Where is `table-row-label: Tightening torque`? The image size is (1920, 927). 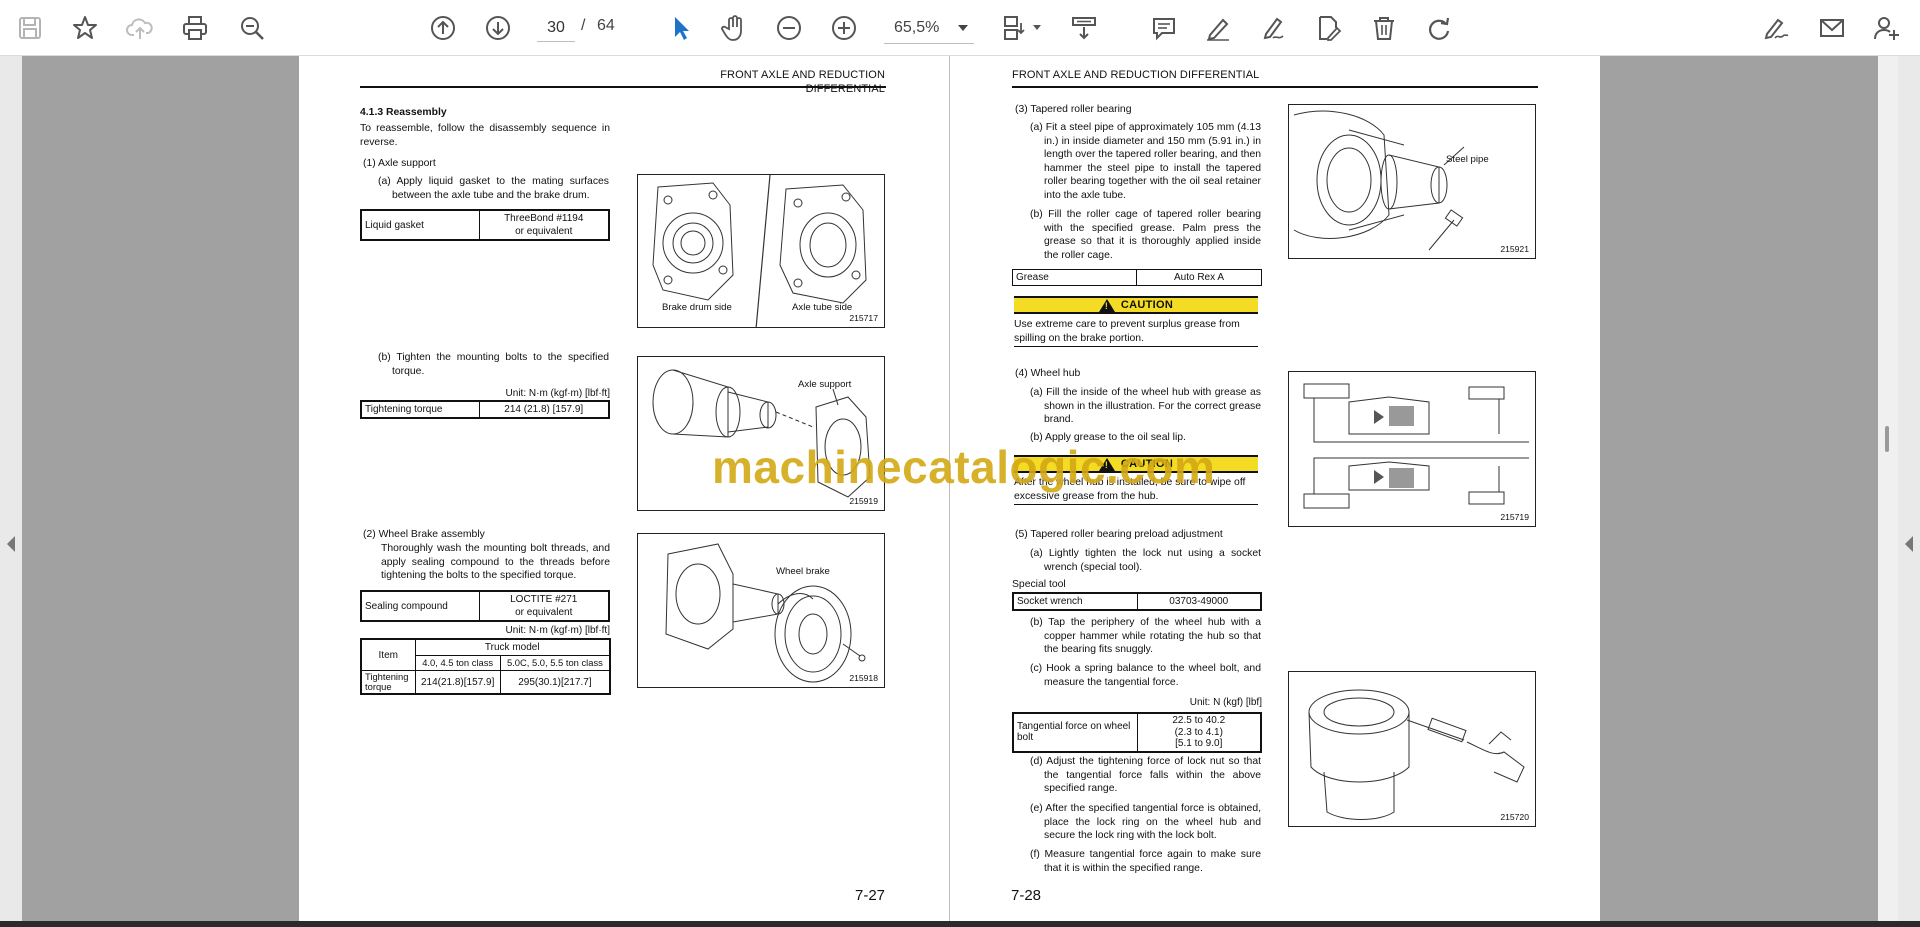
table-row-label: Tightening torque is located at coordinates (388, 682).